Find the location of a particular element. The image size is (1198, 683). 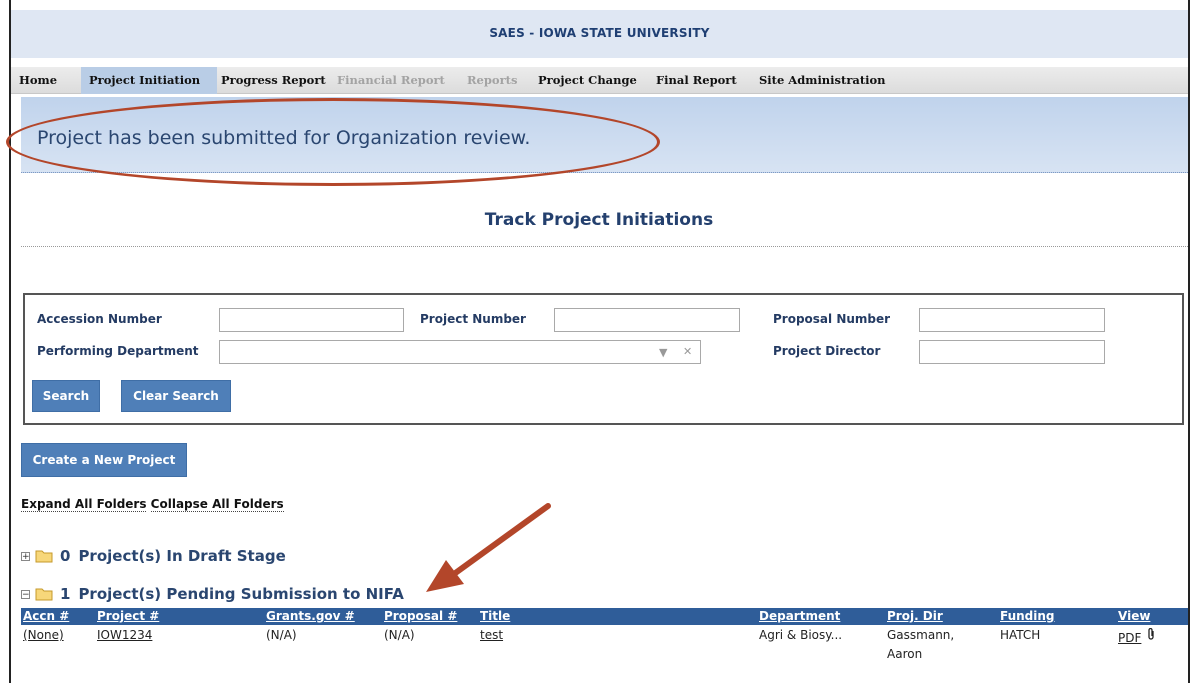

project-director-input is located at coordinates (1012, 352).